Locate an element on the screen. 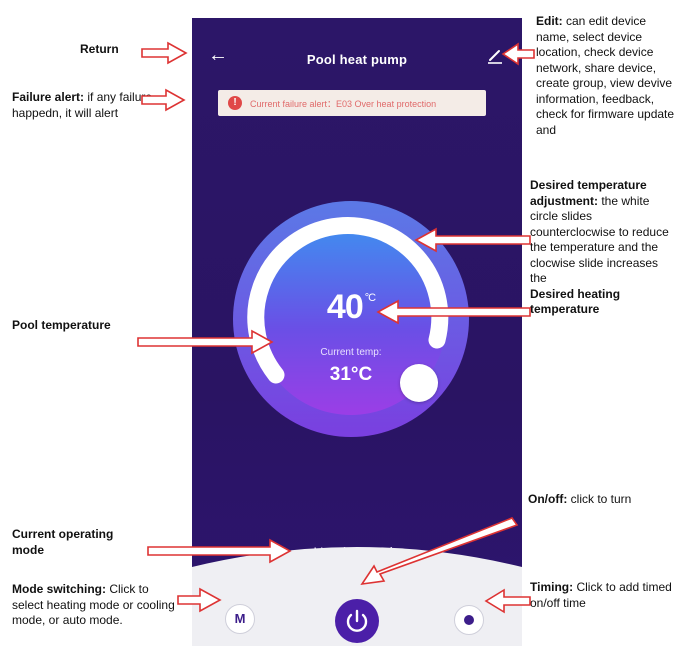  annotation-return-title: Return is located at coordinates (99, 49).